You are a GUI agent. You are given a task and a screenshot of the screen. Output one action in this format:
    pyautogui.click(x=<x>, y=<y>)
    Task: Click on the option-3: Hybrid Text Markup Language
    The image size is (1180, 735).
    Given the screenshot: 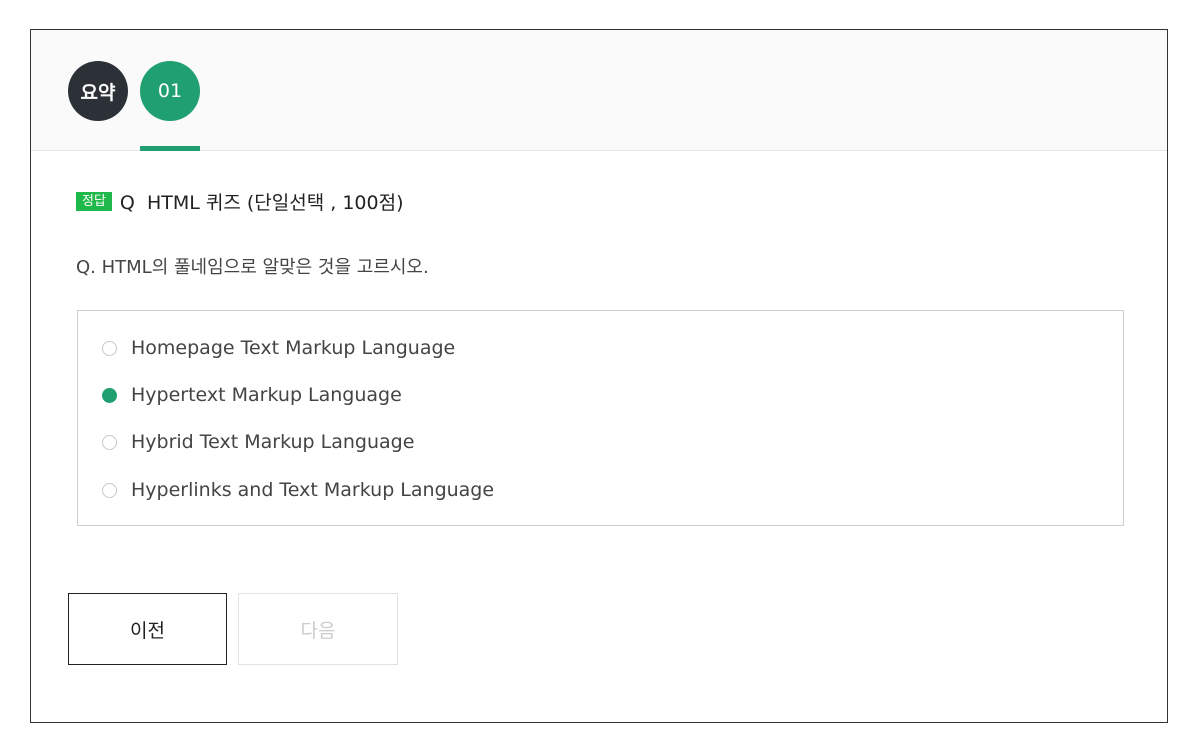 What is the action you would take?
    pyautogui.click(x=258, y=442)
    